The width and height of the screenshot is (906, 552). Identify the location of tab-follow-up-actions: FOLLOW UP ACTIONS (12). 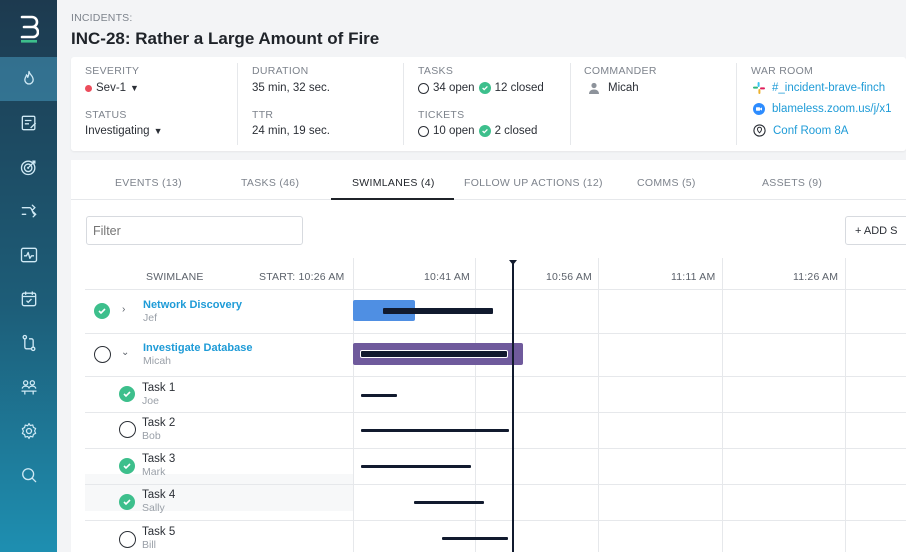
(533, 183).